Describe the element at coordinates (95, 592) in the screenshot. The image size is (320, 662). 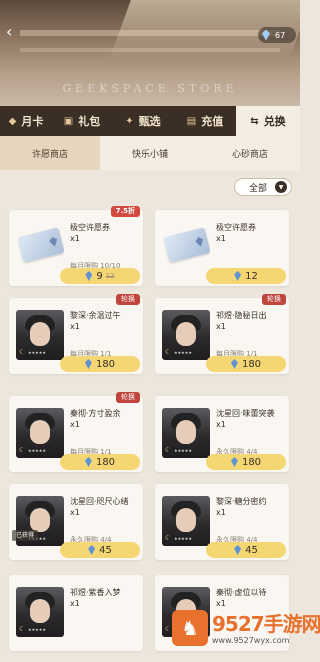
I see `item-name: 祁煜·紫香入梦` at that location.